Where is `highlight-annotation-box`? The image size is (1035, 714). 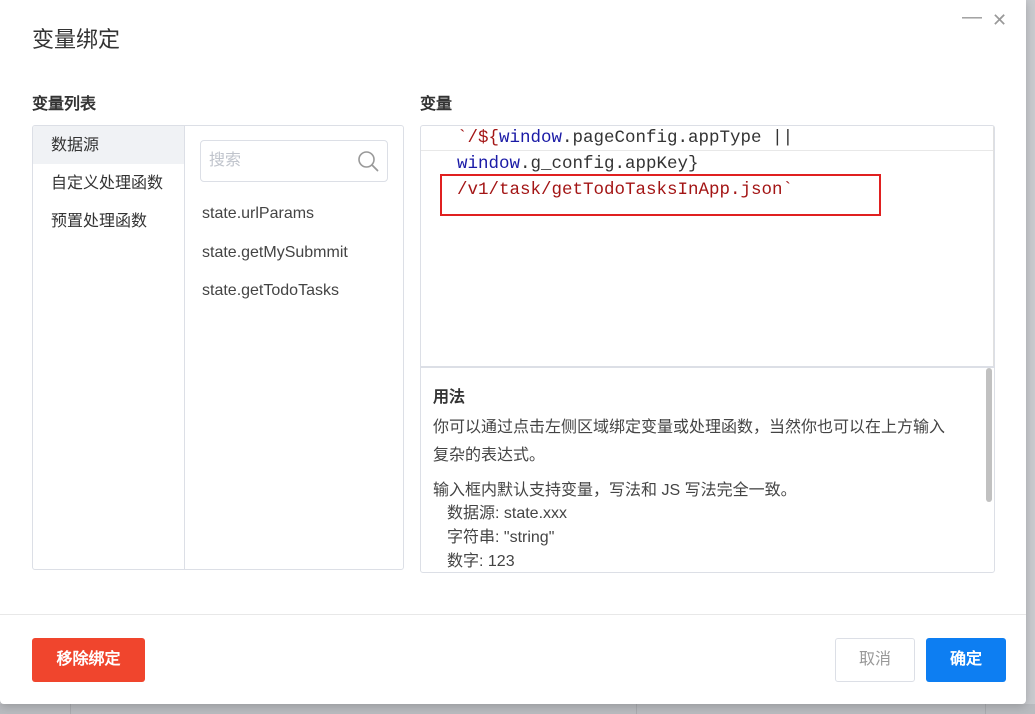
highlight-annotation-box is located at coordinates (660, 195).